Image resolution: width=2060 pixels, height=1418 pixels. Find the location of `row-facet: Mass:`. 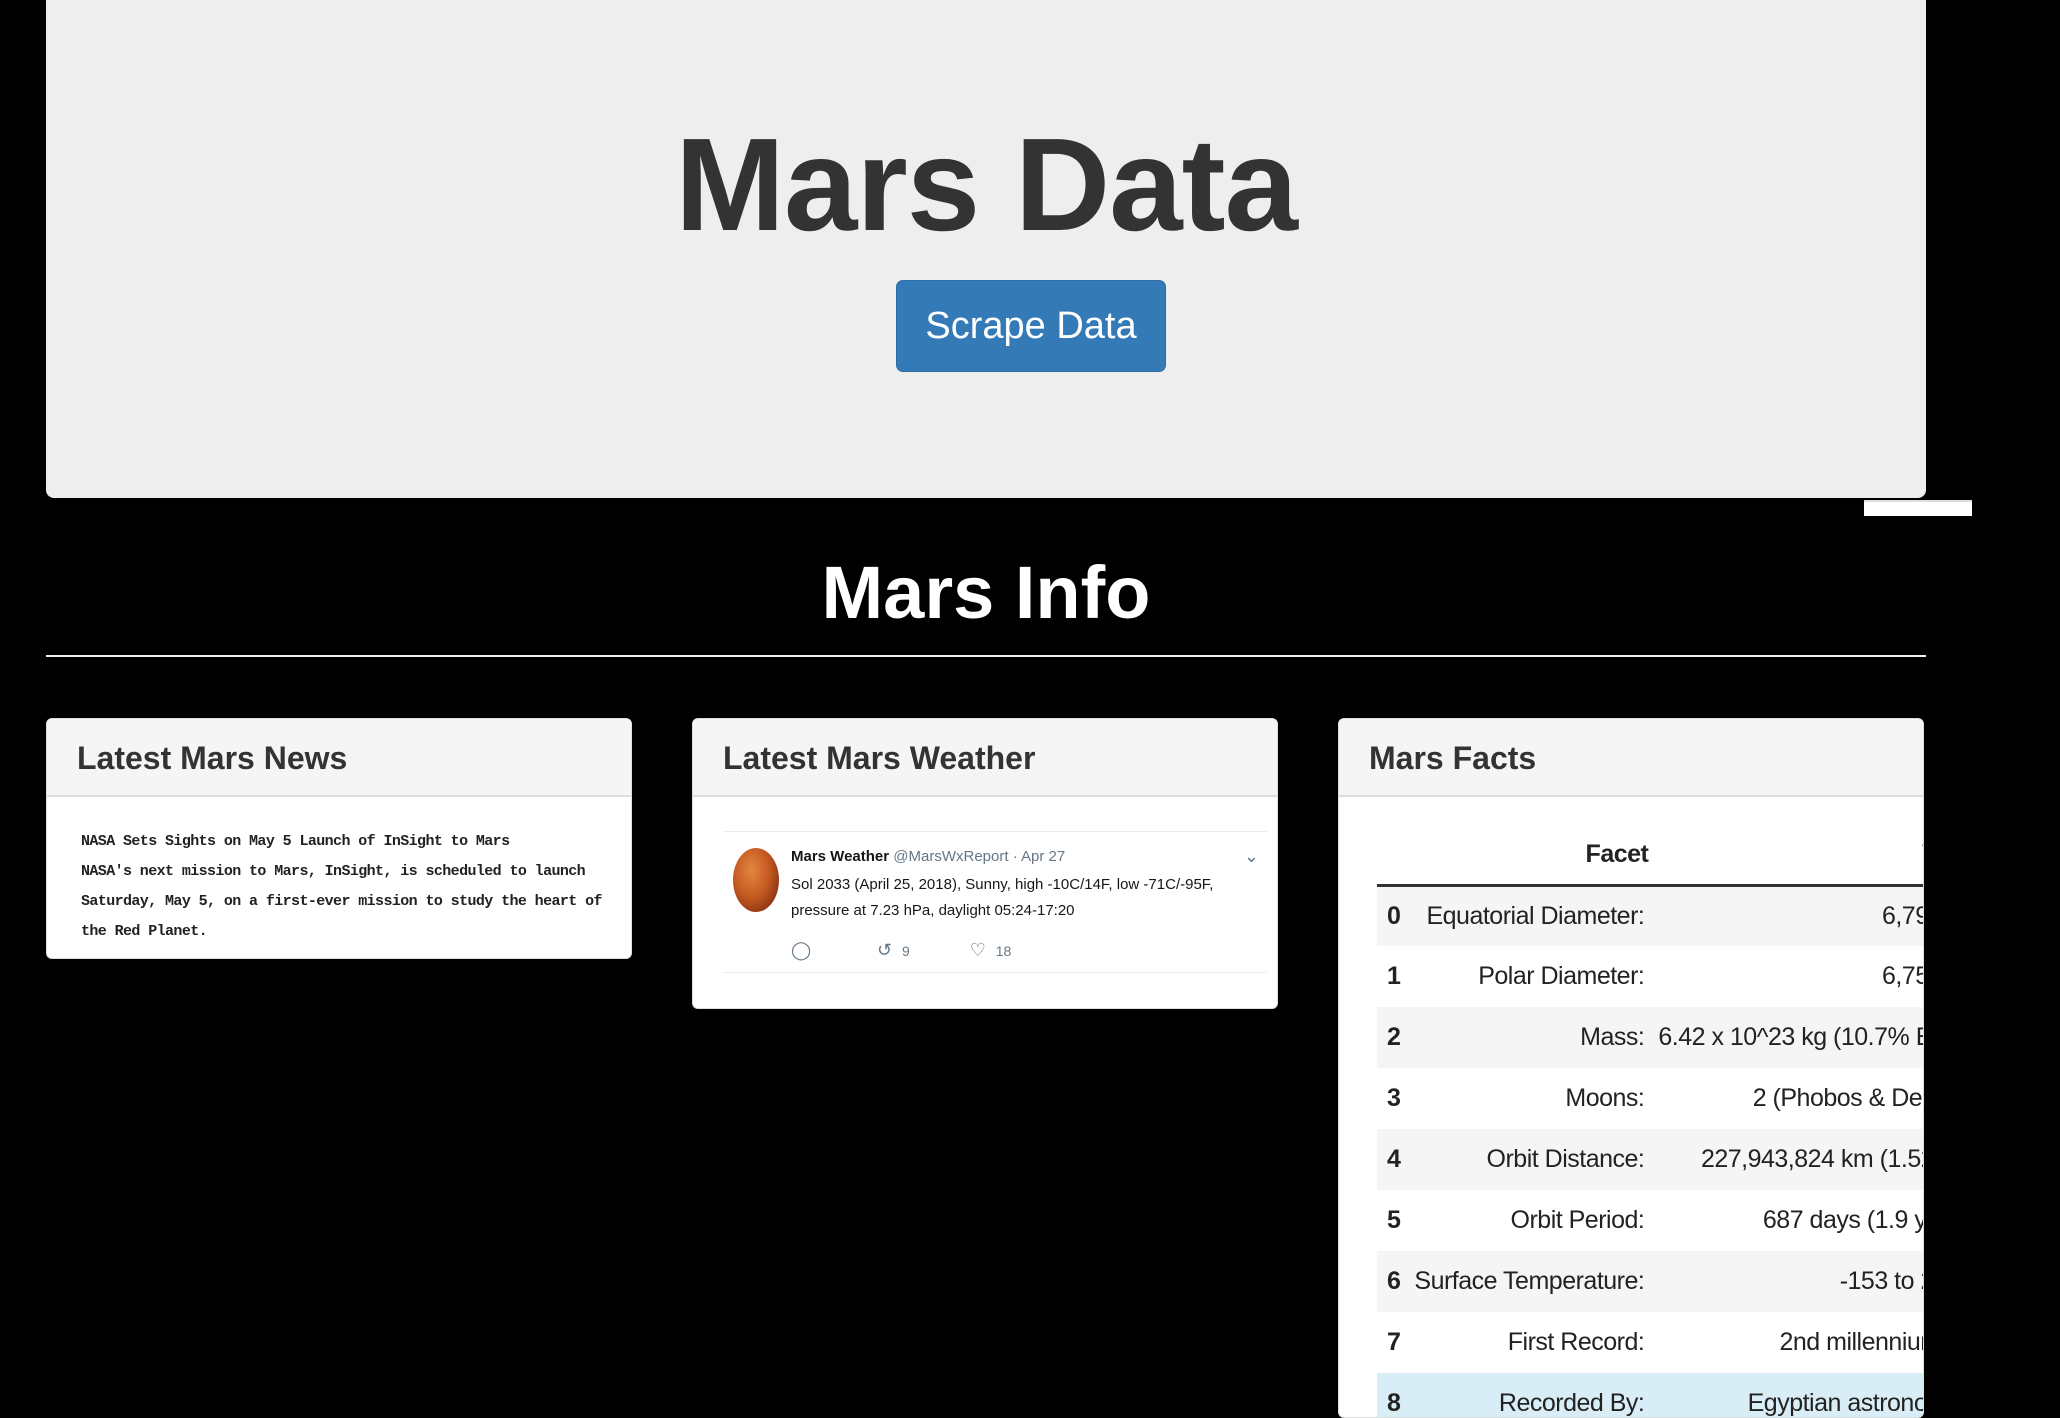

row-facet: Mass: is located at coordinates (1530, 1037).